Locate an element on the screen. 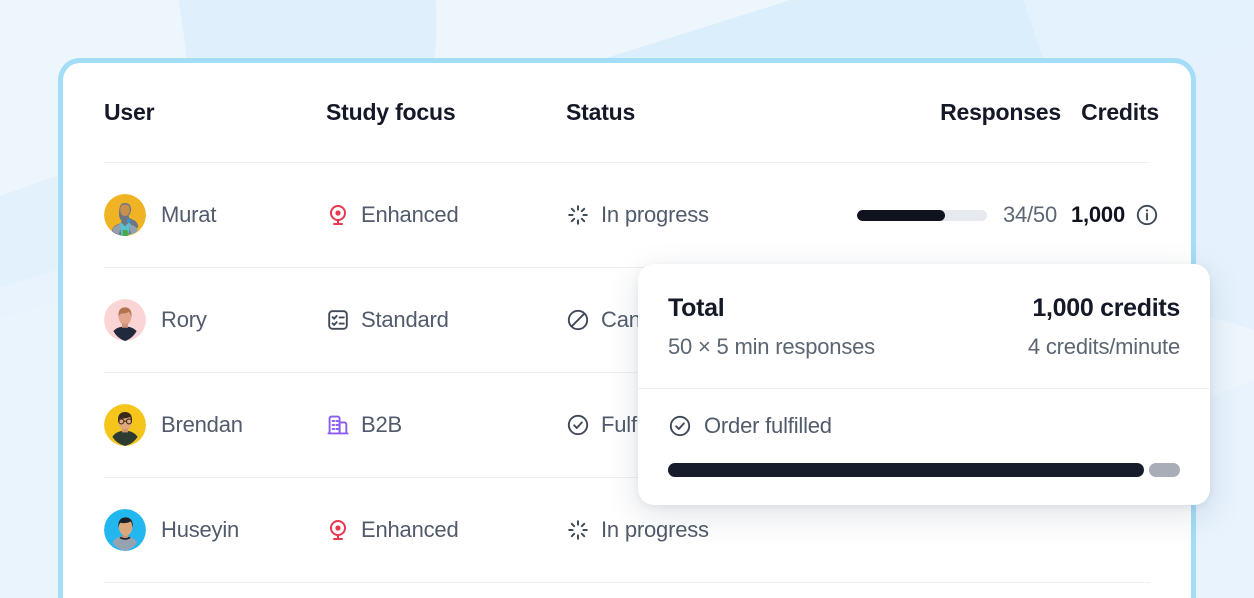  study-focus-label: Standard is located at coordinates (405, 319).